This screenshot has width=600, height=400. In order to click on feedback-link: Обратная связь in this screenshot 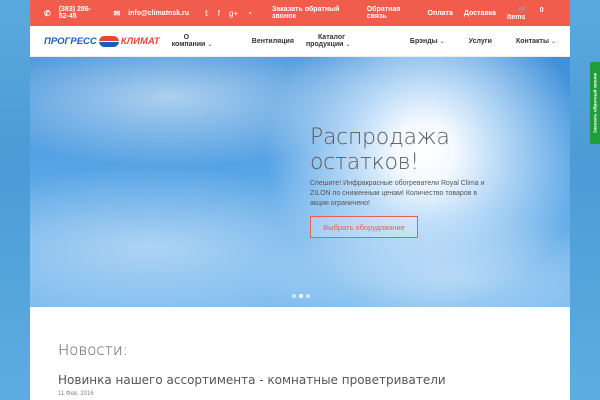, I will do `click(392, 13)`.